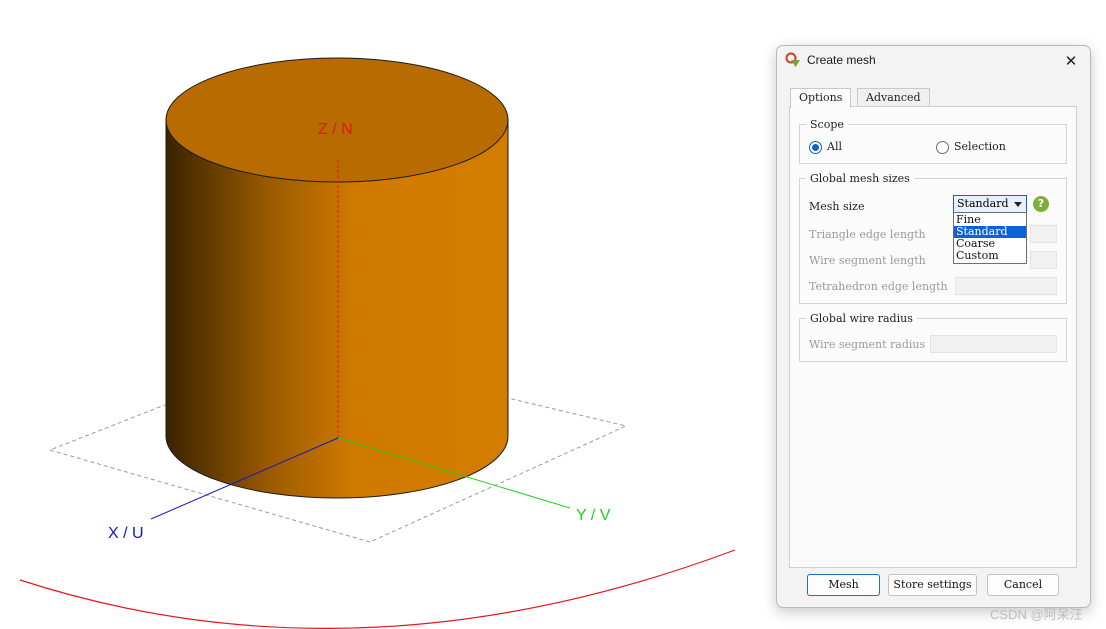 The width and height of the screenshot is (1106, 629). Describe the element at coordinates (942, 147) in the screenshot. I see `radio-selection` at that location.